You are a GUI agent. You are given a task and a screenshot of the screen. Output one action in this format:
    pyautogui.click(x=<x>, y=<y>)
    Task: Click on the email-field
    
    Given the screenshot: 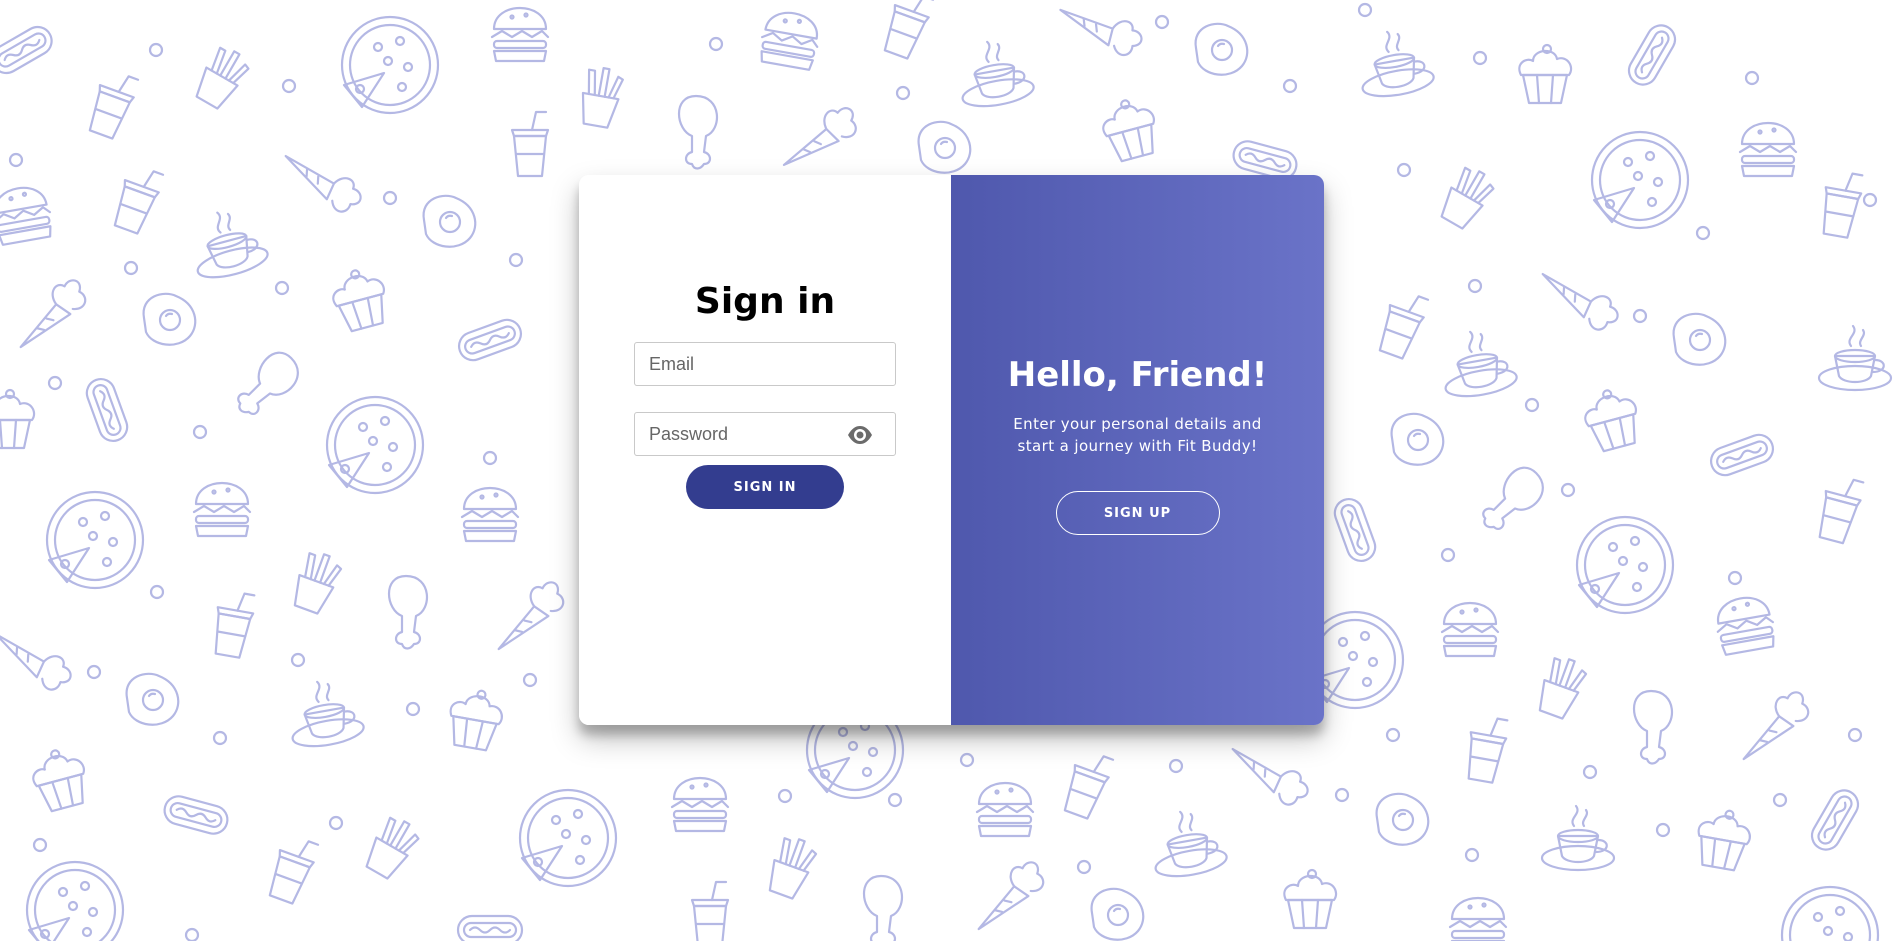 What is the action you would take?
    pyautogui.click(x=765, y=364)
    